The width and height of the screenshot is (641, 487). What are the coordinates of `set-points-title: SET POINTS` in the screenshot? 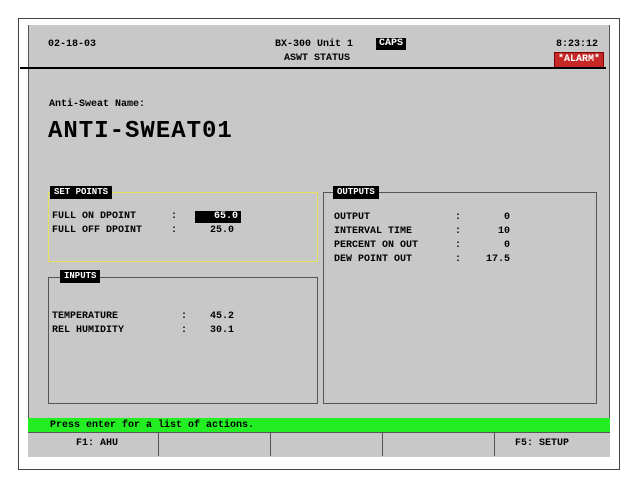 It's located at (81, 192).